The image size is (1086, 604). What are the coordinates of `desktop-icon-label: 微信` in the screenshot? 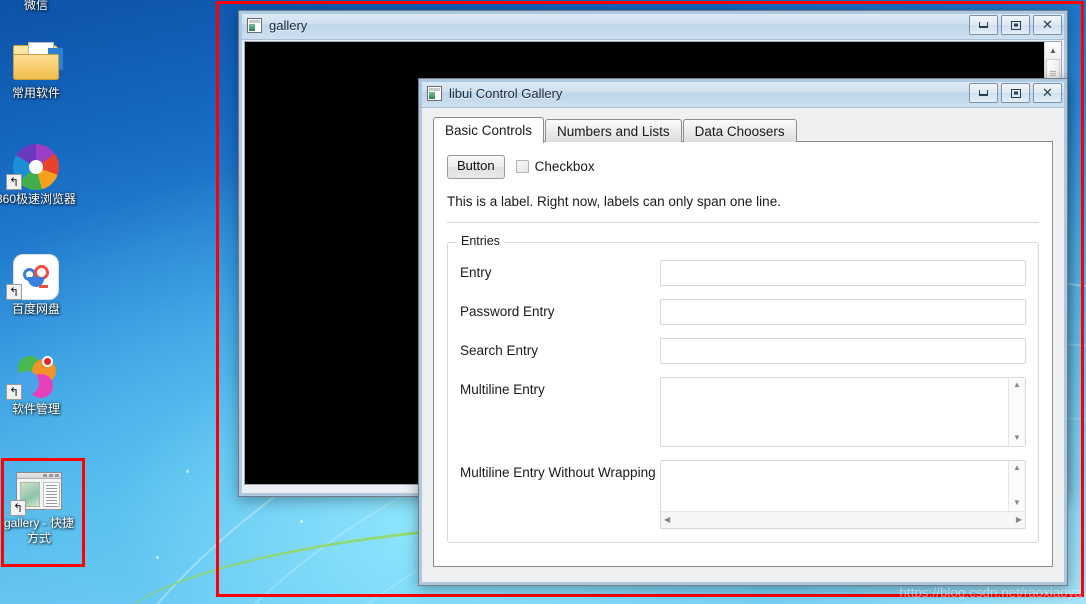 It's located at (35, 6).